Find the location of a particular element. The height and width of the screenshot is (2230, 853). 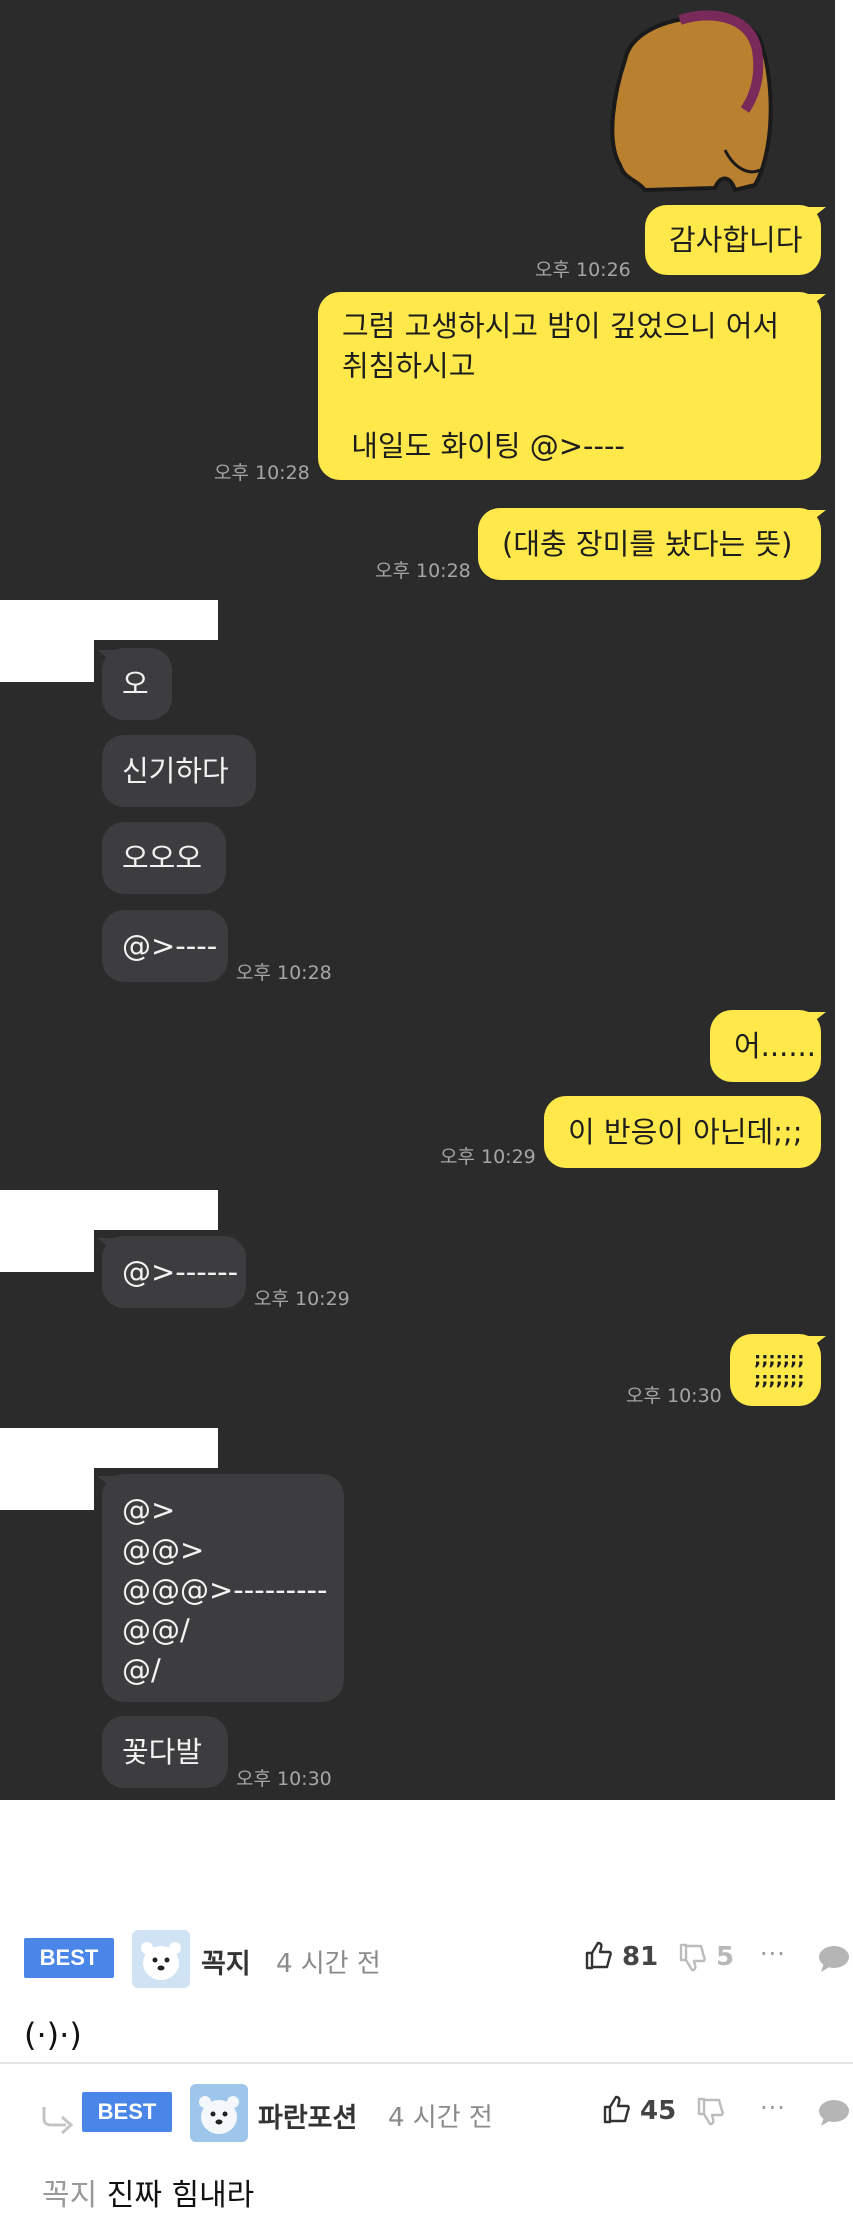

their-message-bubble: 신기하다 is located at coordinates (179, 771).